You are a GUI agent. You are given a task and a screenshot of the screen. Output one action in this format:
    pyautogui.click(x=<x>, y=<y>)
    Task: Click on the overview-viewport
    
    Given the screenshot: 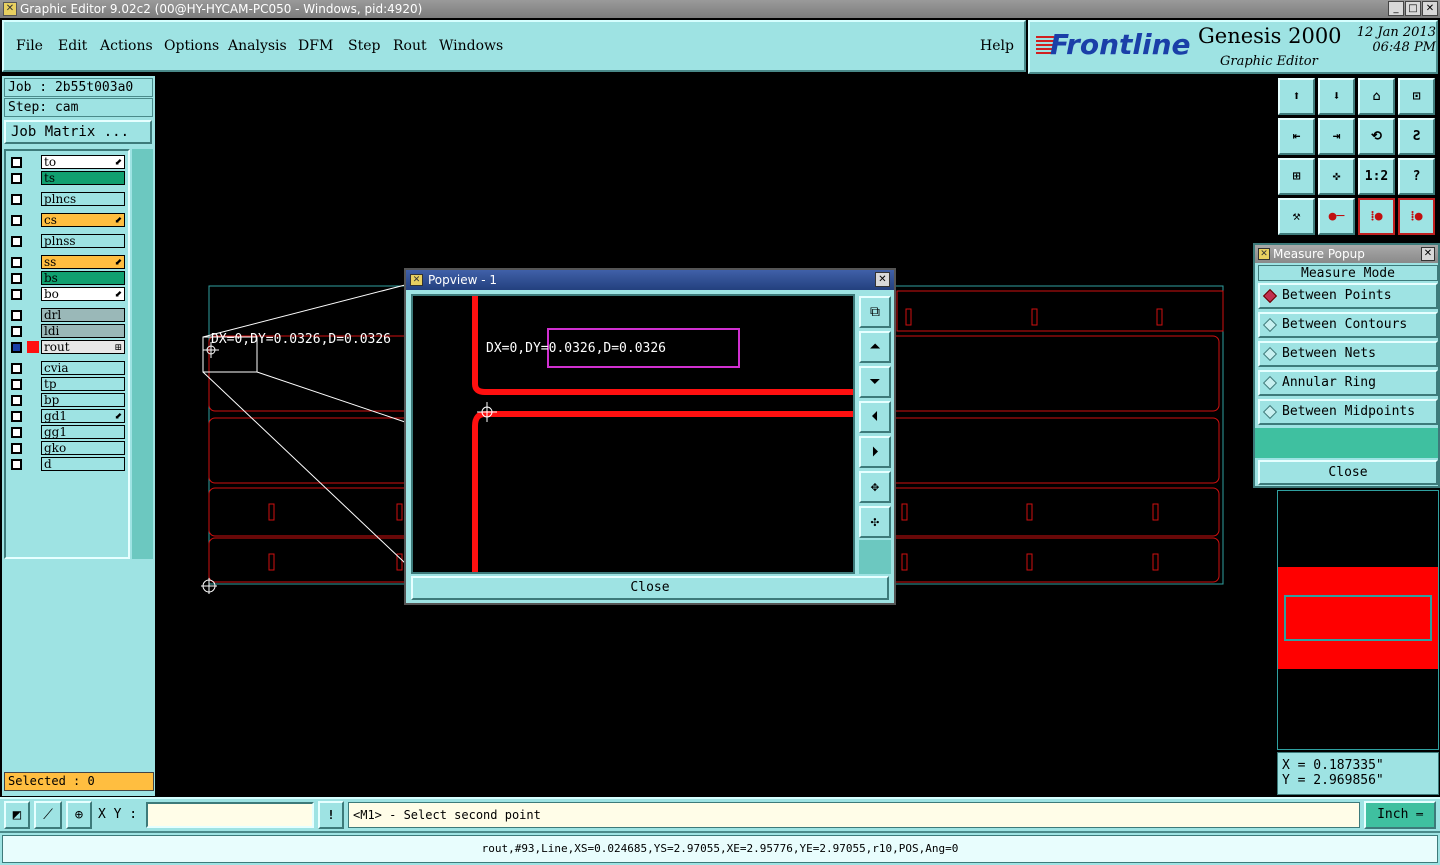 What is the action you would take?
    pyautogui.click(x=1358, y=618)
    